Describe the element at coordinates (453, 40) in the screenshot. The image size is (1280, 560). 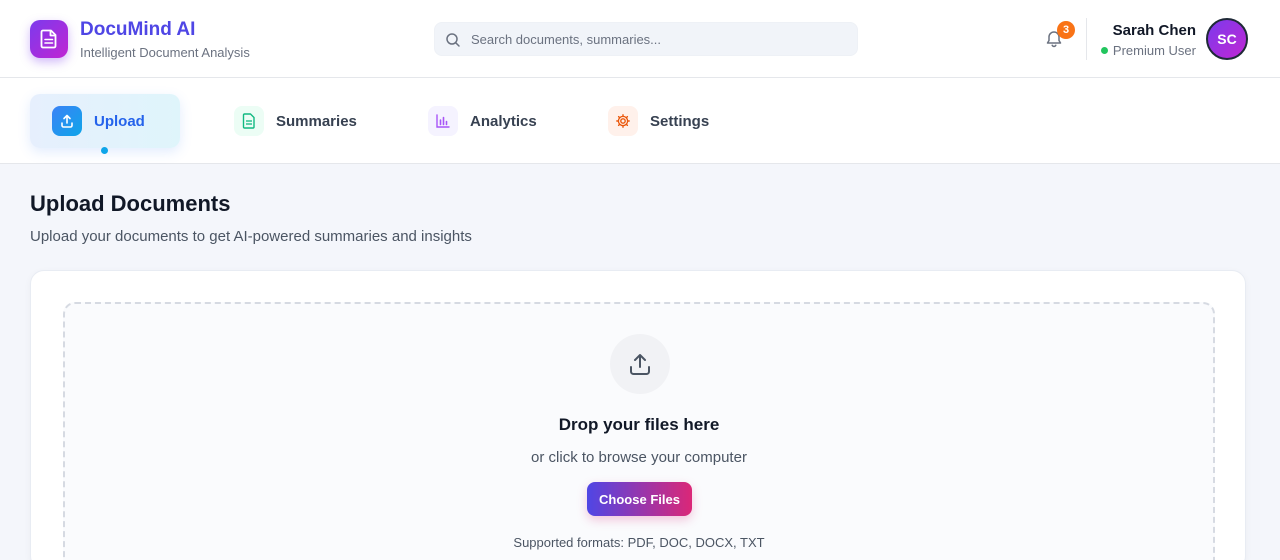
I see `search-icon` at that location.